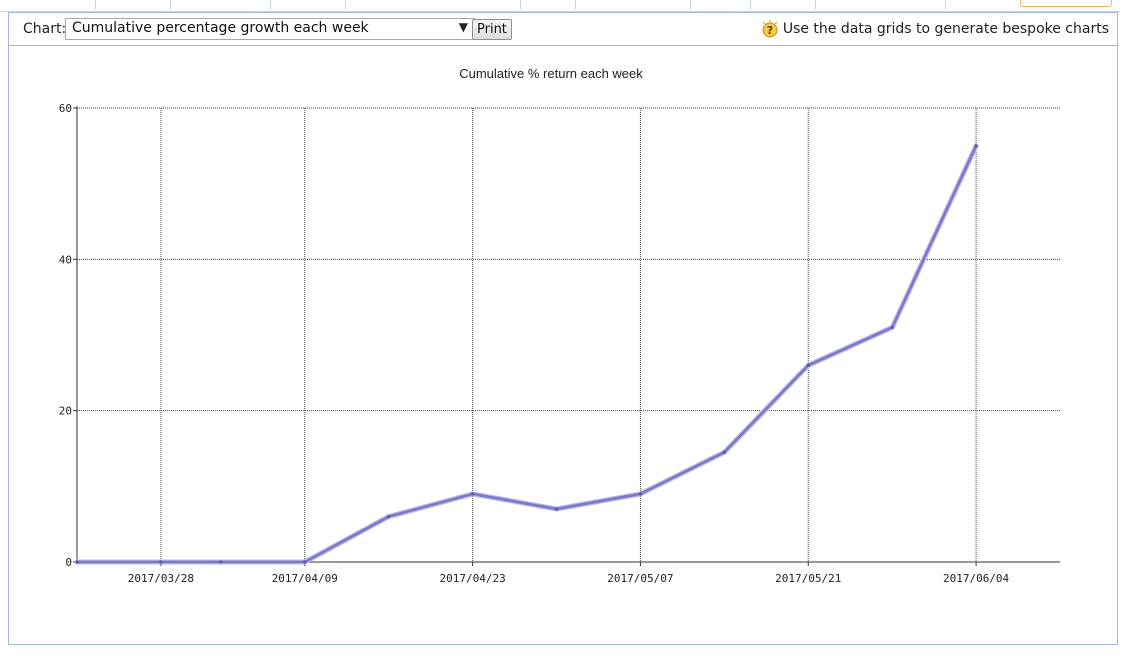  Describe the element at coordinates (65, 259) in the screenshot. I see `y-tick-label: 40` at that location.